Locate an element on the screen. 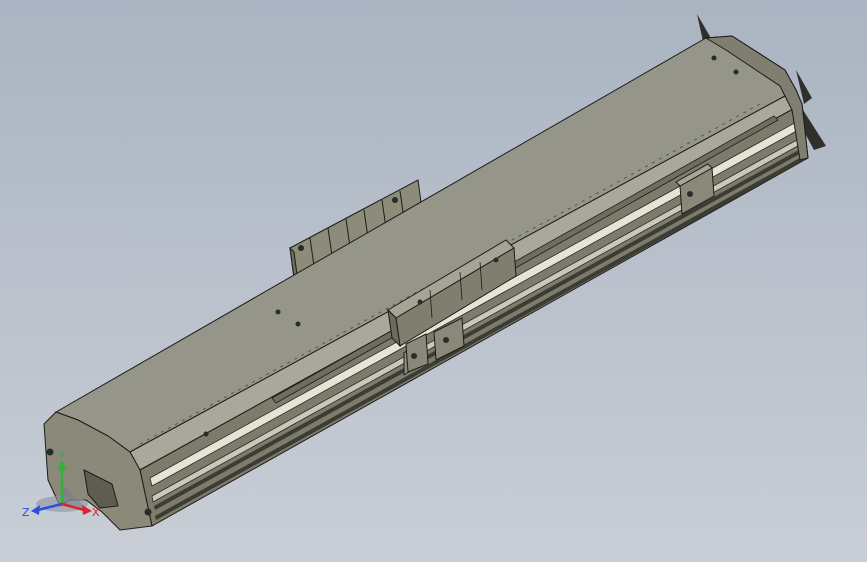 This screenshot has height=562, width=867. x-axis-arrow is located at coordinates (87, 510).